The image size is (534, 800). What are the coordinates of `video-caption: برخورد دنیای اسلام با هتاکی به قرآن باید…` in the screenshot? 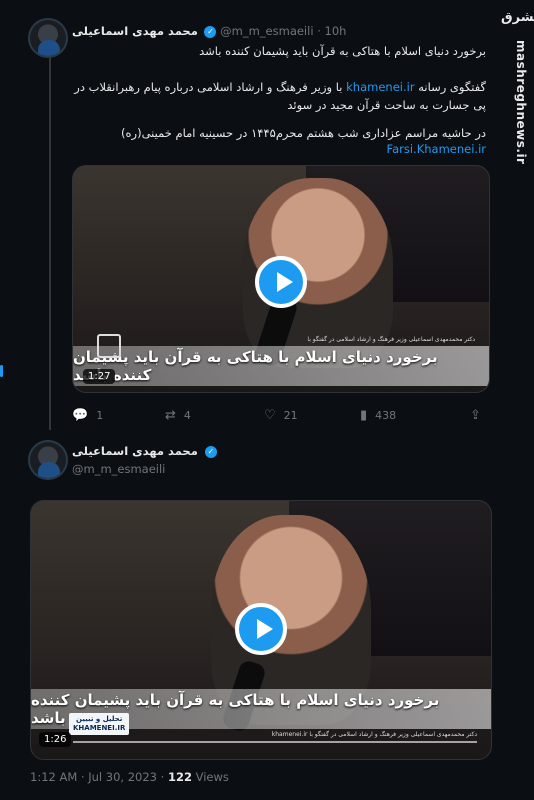 It's located at (281, 366).